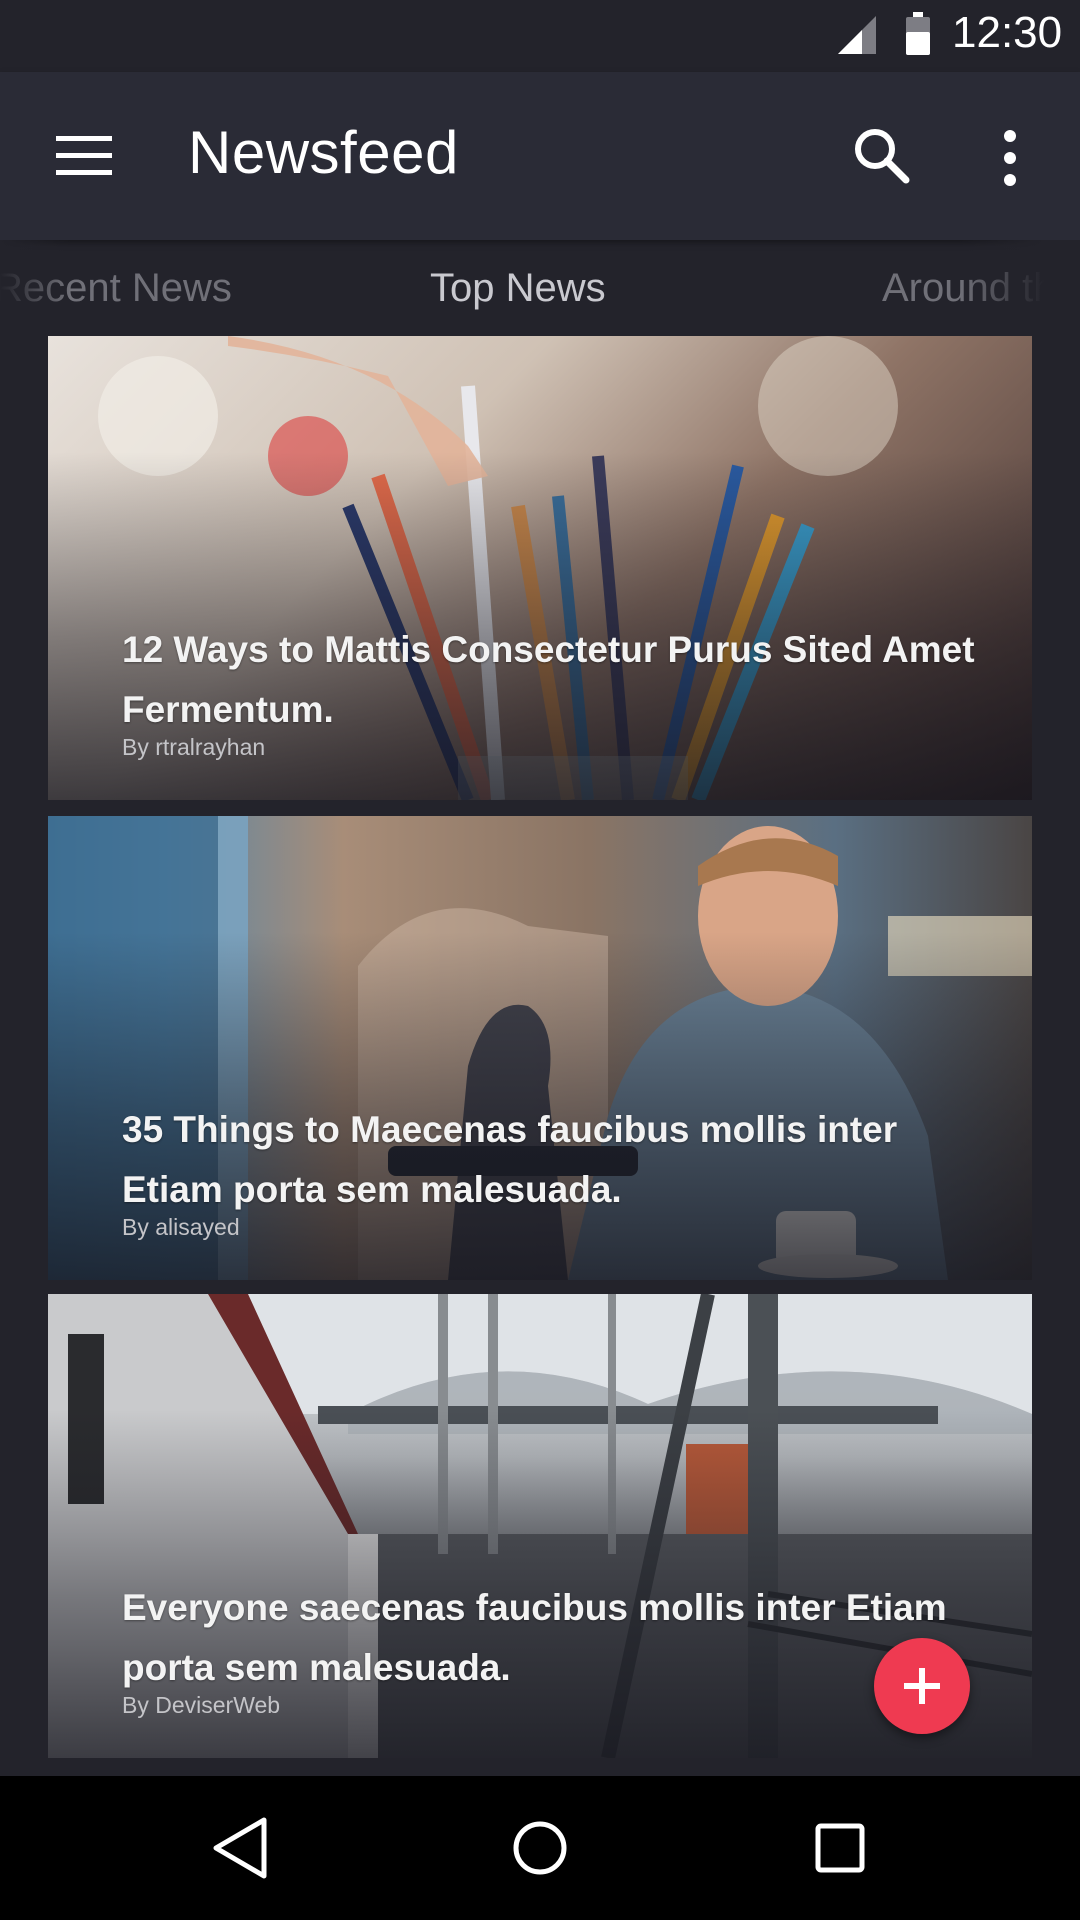 The width and height of the screenshot is (1080, 1920). Describe the element at coordinates (540, 36) in the screenshot. I see `status-bar: 12:30` at that location.